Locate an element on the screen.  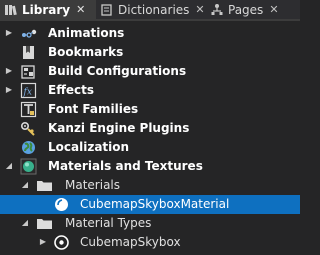
tree-item-label: CubemapSkybox is located at coordinates (130, 242).